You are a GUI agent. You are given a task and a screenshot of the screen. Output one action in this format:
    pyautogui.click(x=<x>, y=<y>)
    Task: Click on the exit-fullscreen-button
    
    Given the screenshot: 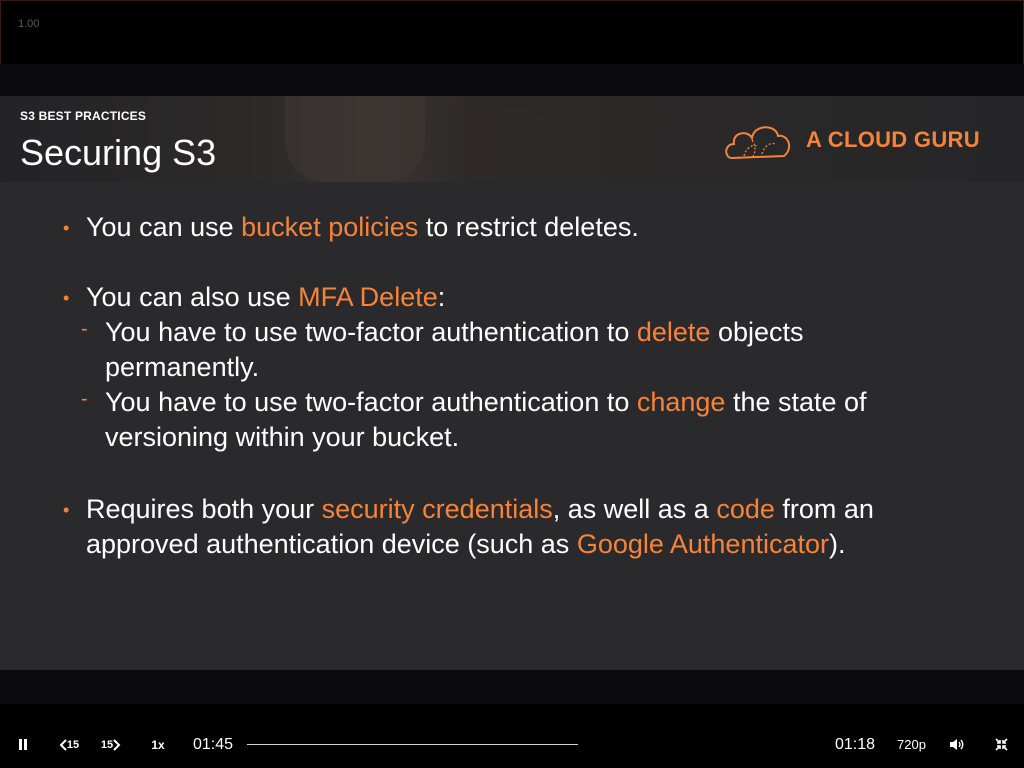 What is the action you would take?
    pyautogui.click(x=1001, y=744)
    